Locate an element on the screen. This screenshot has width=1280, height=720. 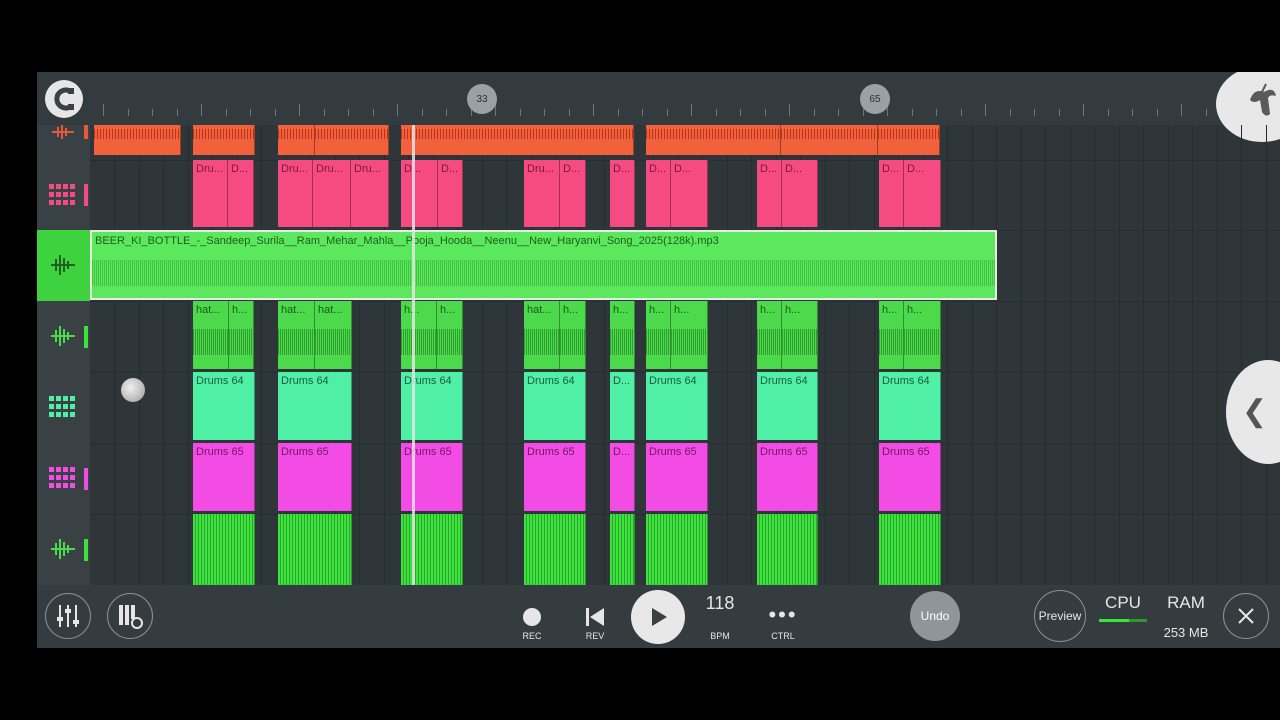
ruler-marker: 33 is located at coordinates (482, 99).